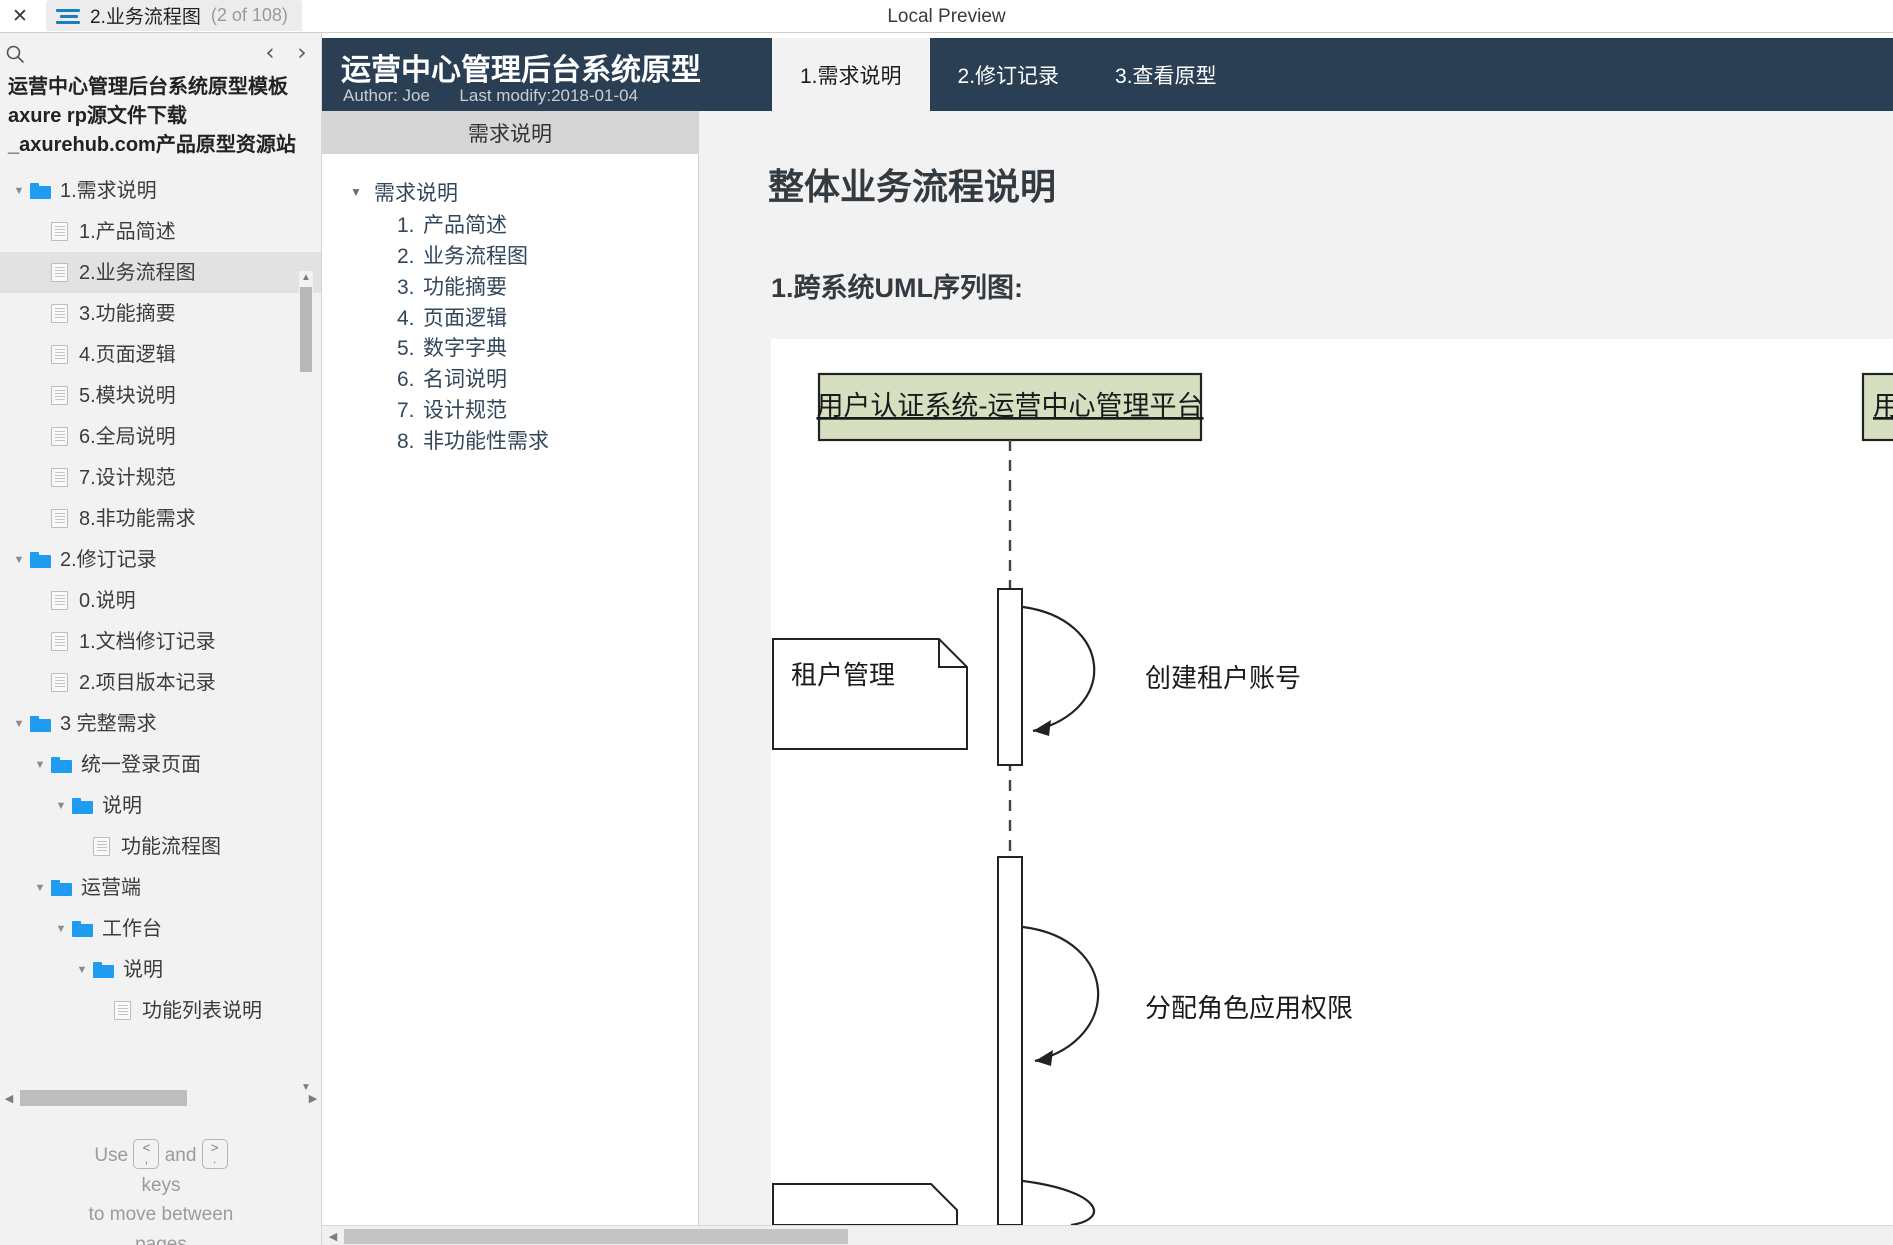 Image resolution: width=1893 pixels, height=1245 pixels. I want to click on toc-root-label: 需求说明, so click(416, 193).